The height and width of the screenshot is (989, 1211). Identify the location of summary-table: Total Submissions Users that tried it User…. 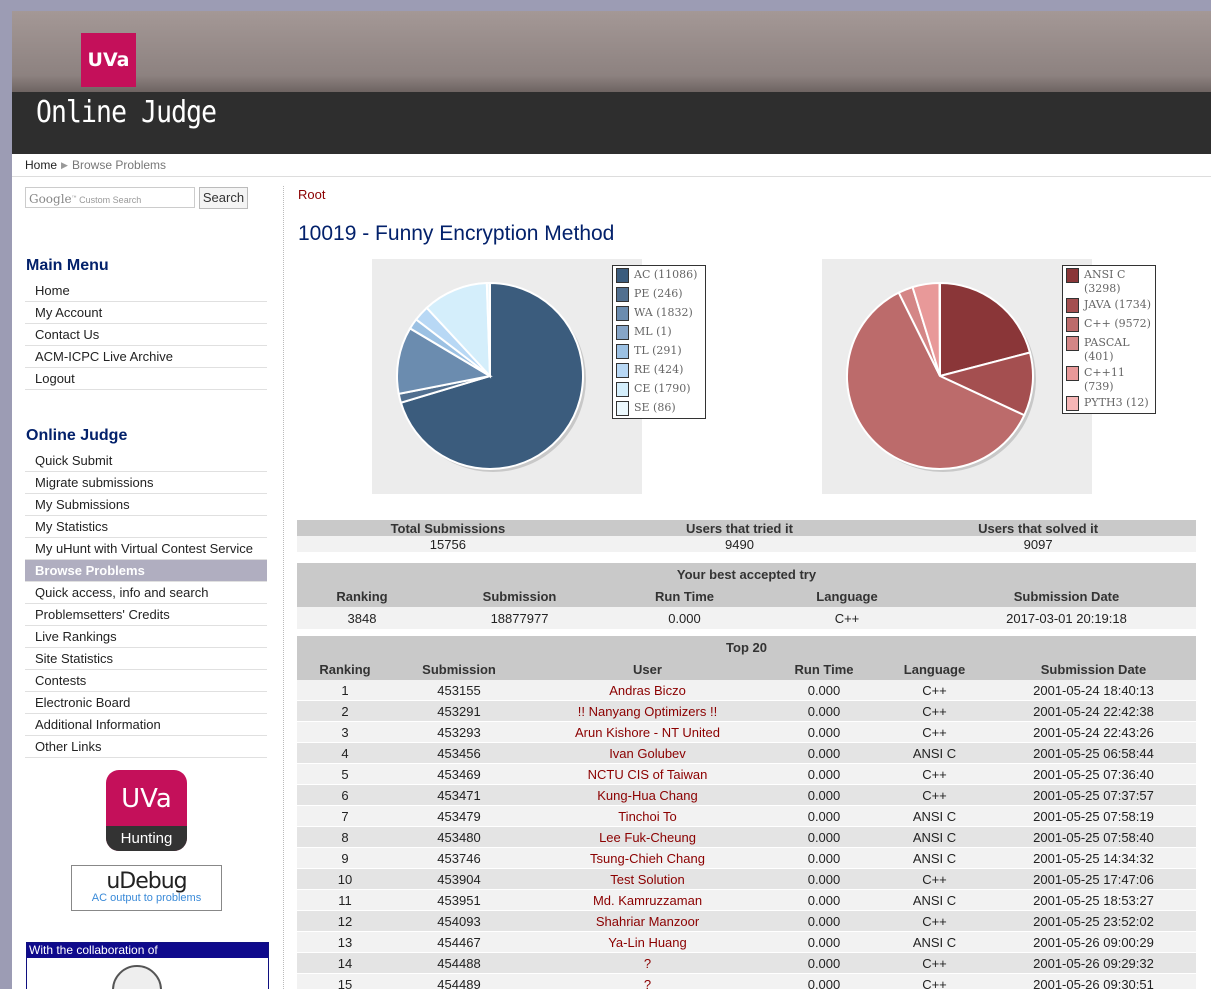
(746, 536).